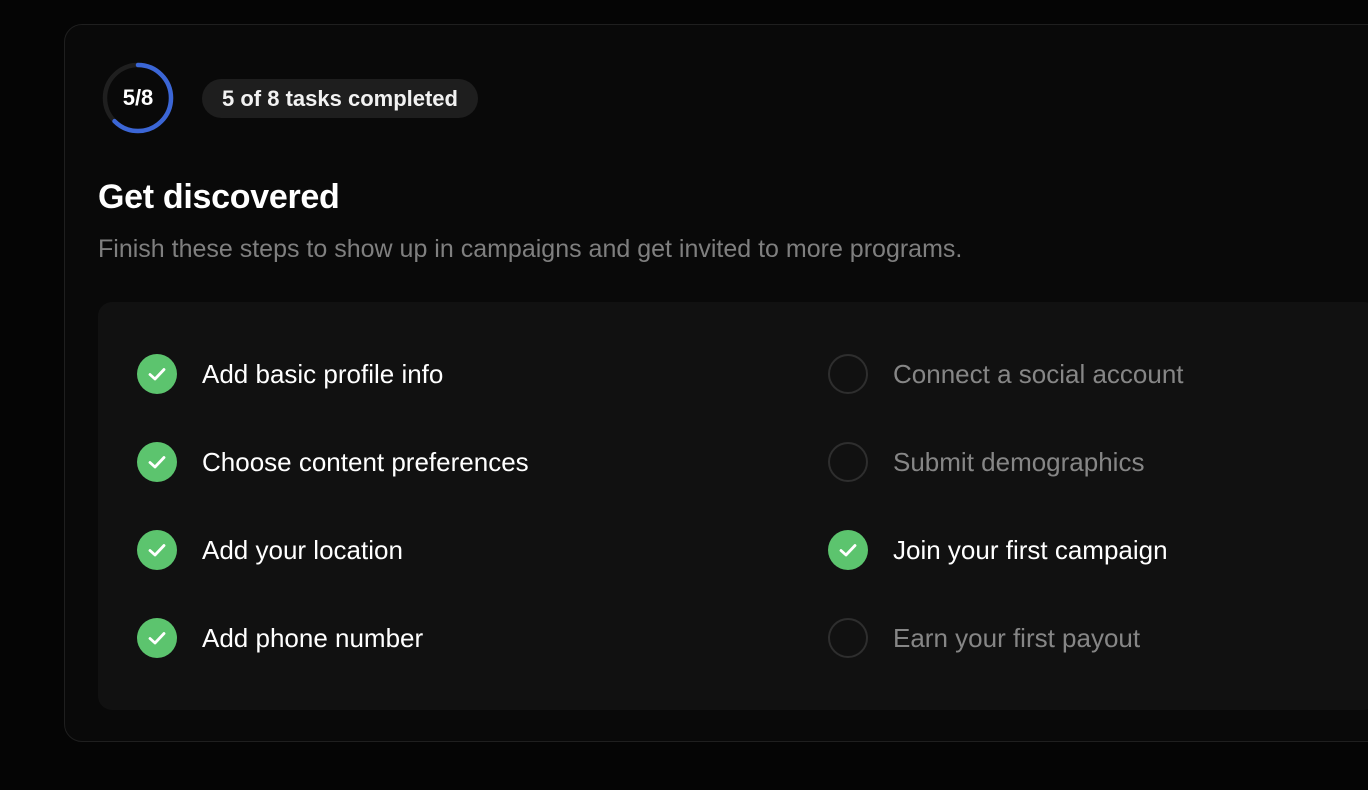 The height and width of the screenshot is (790, 1368). I want to click on task-label: Connect a social account, so click(1038, 373).